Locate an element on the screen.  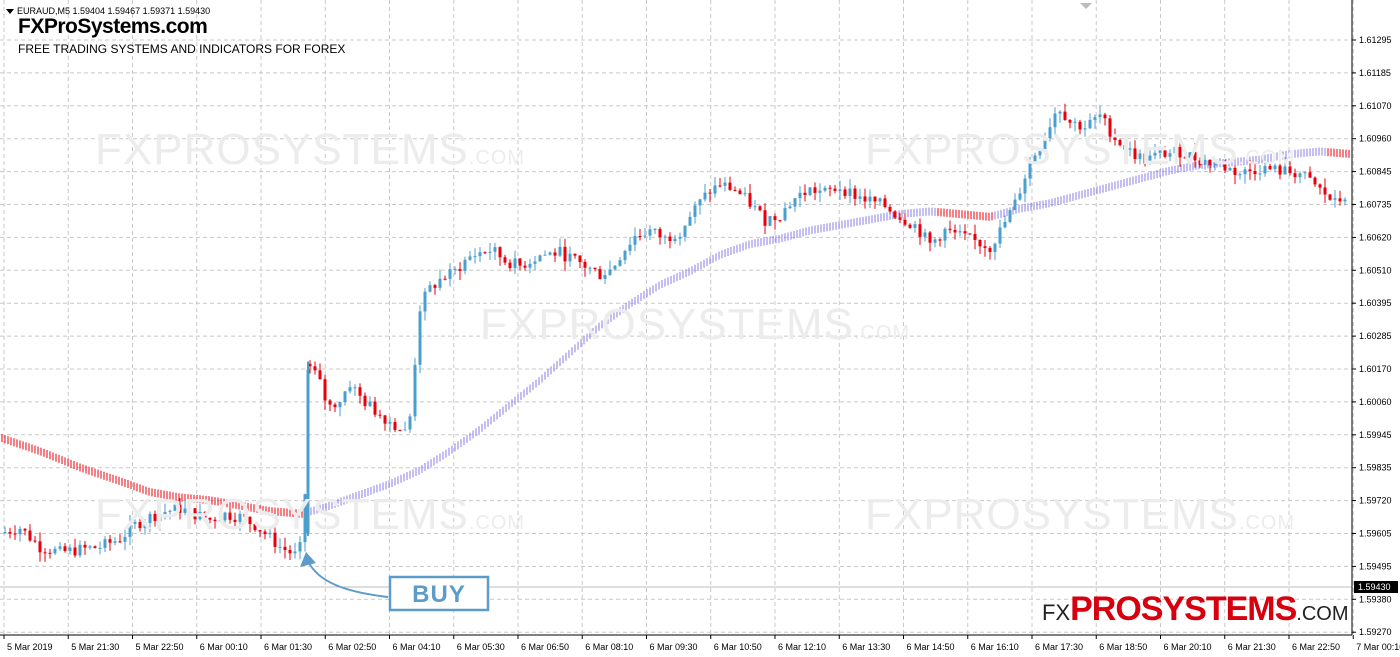
time-label: 6 Mar 12:10 is located at coordinates (802, 647).